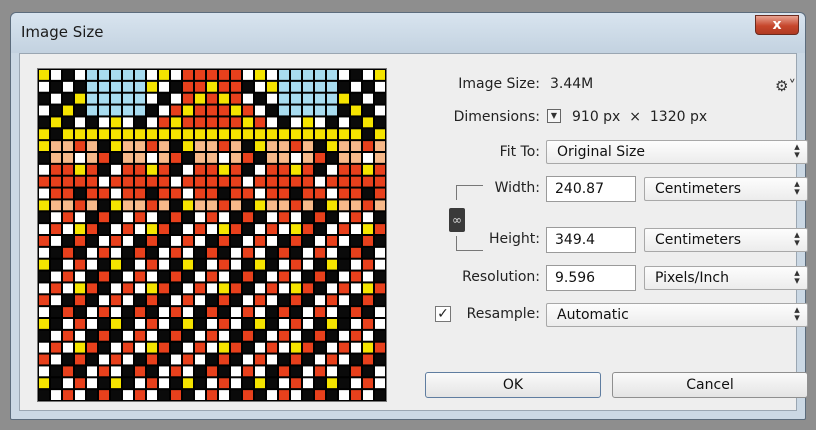 Image resolution: width=816 pixels, height=430 pixels. Describe the element at coordinates (408, 33) in the screenshot. I see `title-bar: Image Size x` at that location.